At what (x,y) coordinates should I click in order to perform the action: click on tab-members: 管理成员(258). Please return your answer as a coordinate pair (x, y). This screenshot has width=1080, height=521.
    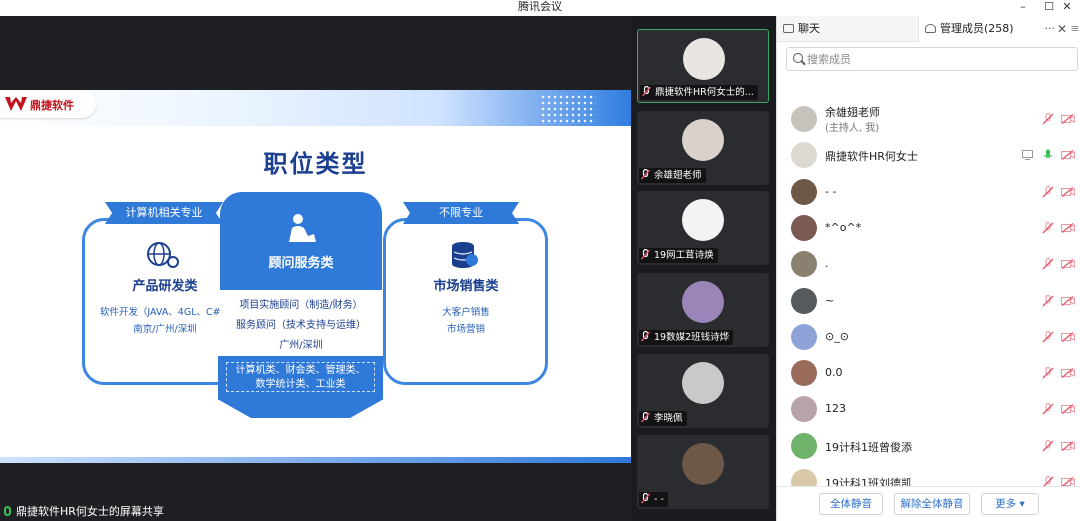
    Looking at the image, I should click on (999, 29).